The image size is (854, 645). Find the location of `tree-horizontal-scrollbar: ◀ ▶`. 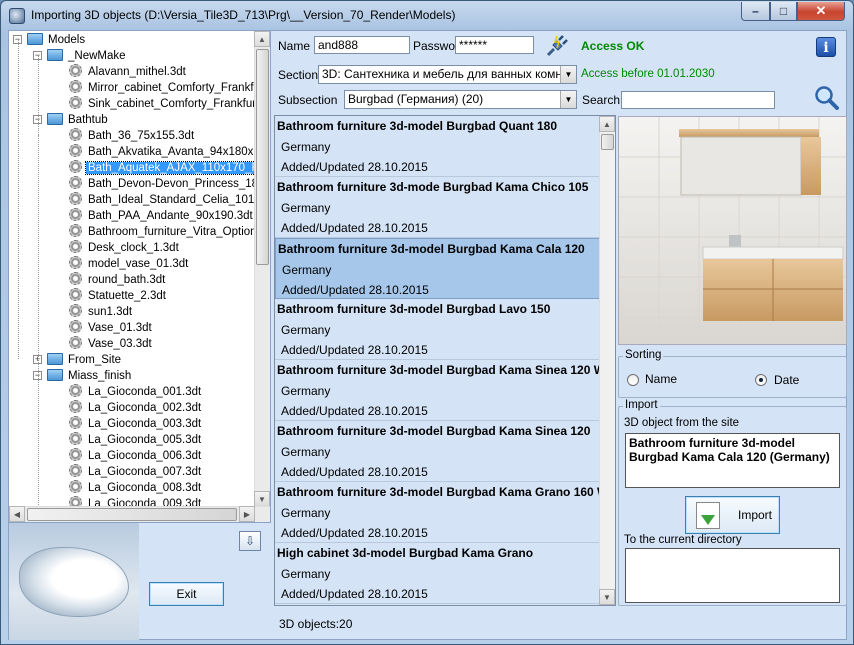

tree-horizontal-scrollbar: ◀ ▶ is located at coordinates (139, 514).